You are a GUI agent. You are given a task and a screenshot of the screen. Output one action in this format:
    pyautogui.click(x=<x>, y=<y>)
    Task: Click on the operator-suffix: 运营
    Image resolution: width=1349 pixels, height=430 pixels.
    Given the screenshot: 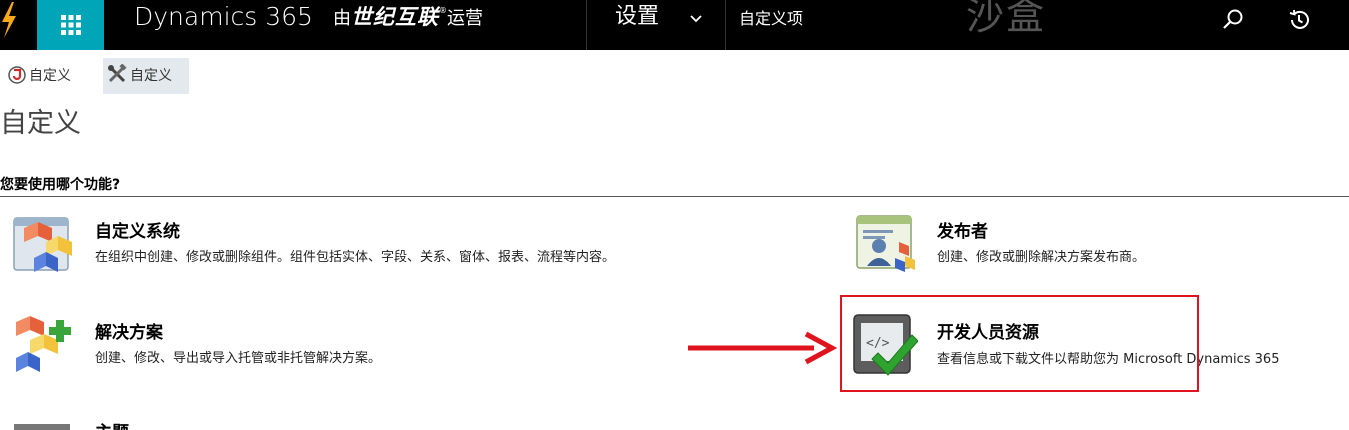 What is the action you would take?
    pyautogui.click(x=465, y=18)
    